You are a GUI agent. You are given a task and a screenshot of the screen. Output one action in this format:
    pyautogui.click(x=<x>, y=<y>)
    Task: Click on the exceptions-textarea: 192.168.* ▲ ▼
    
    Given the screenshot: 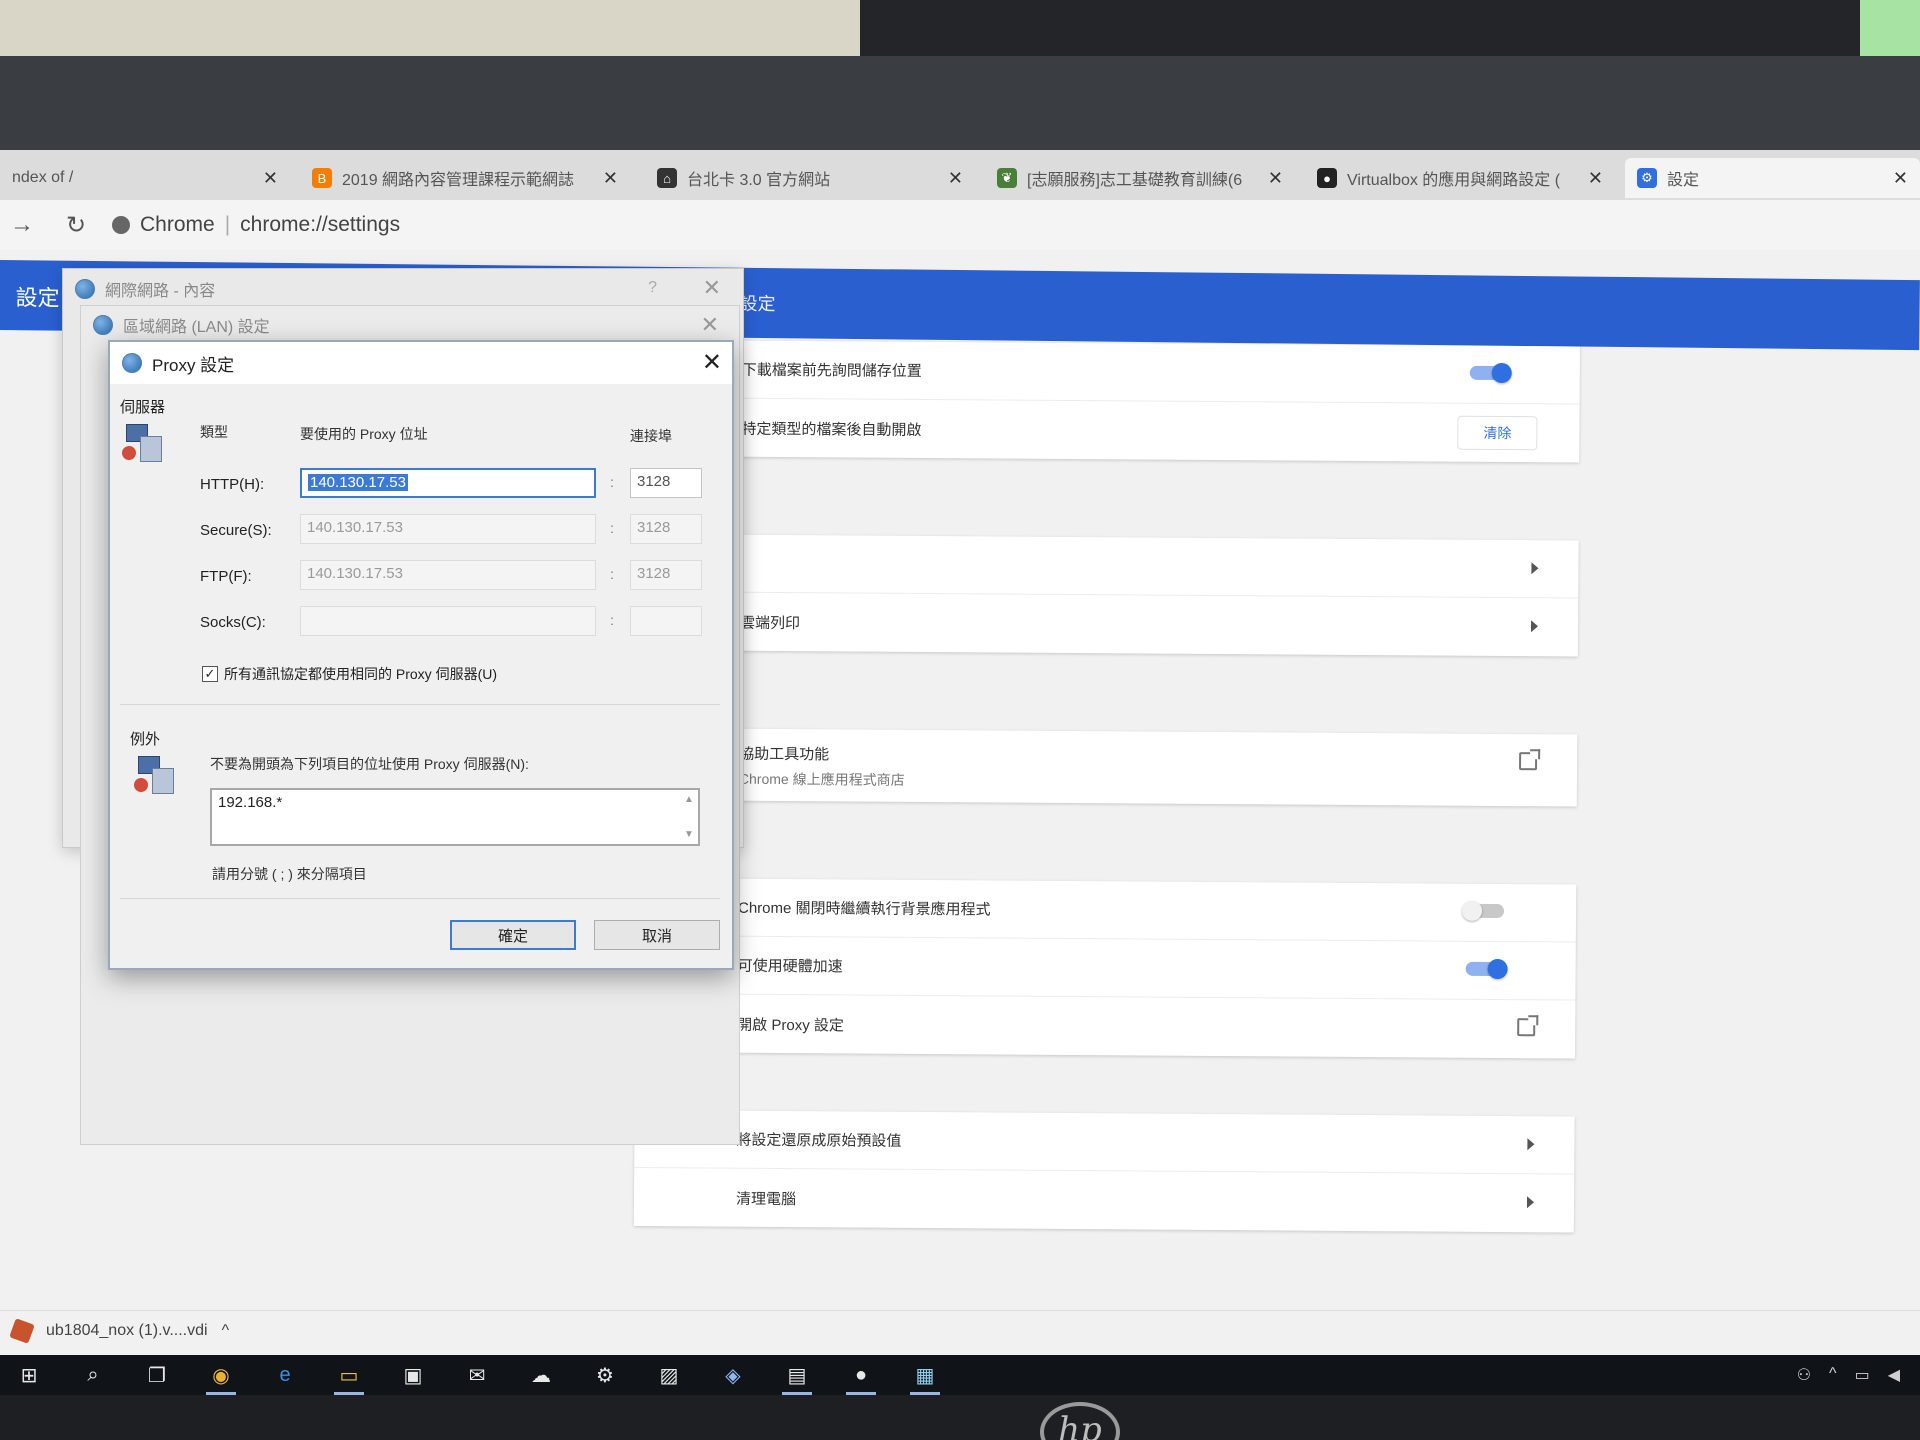 What is the action you would take?
    pyautogui.click(x=455, y=817)
    